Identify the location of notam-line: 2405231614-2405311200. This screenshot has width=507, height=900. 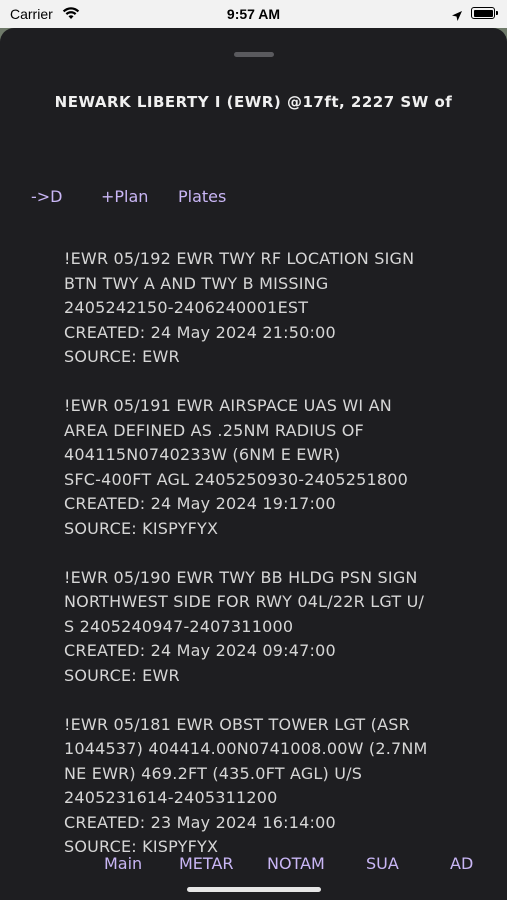
(171, 797).